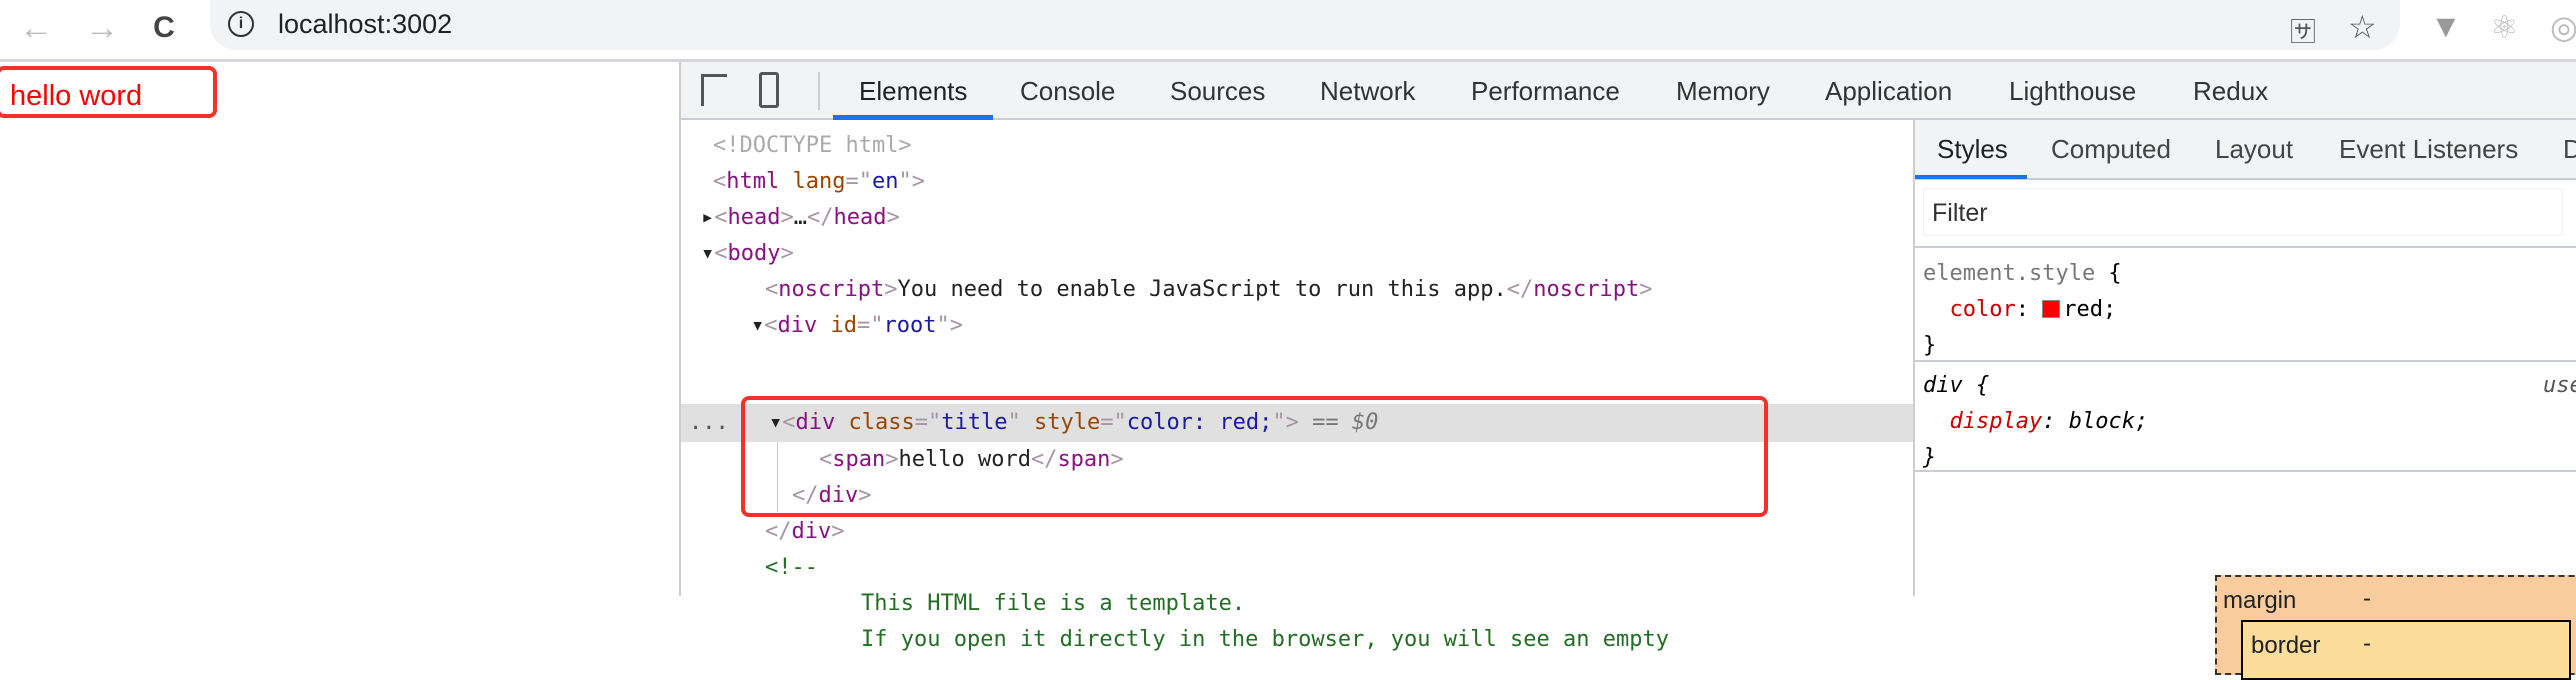 The image size is (2576, 680). I want to click on styles-filter-input: Filter, so click(2243, 212).